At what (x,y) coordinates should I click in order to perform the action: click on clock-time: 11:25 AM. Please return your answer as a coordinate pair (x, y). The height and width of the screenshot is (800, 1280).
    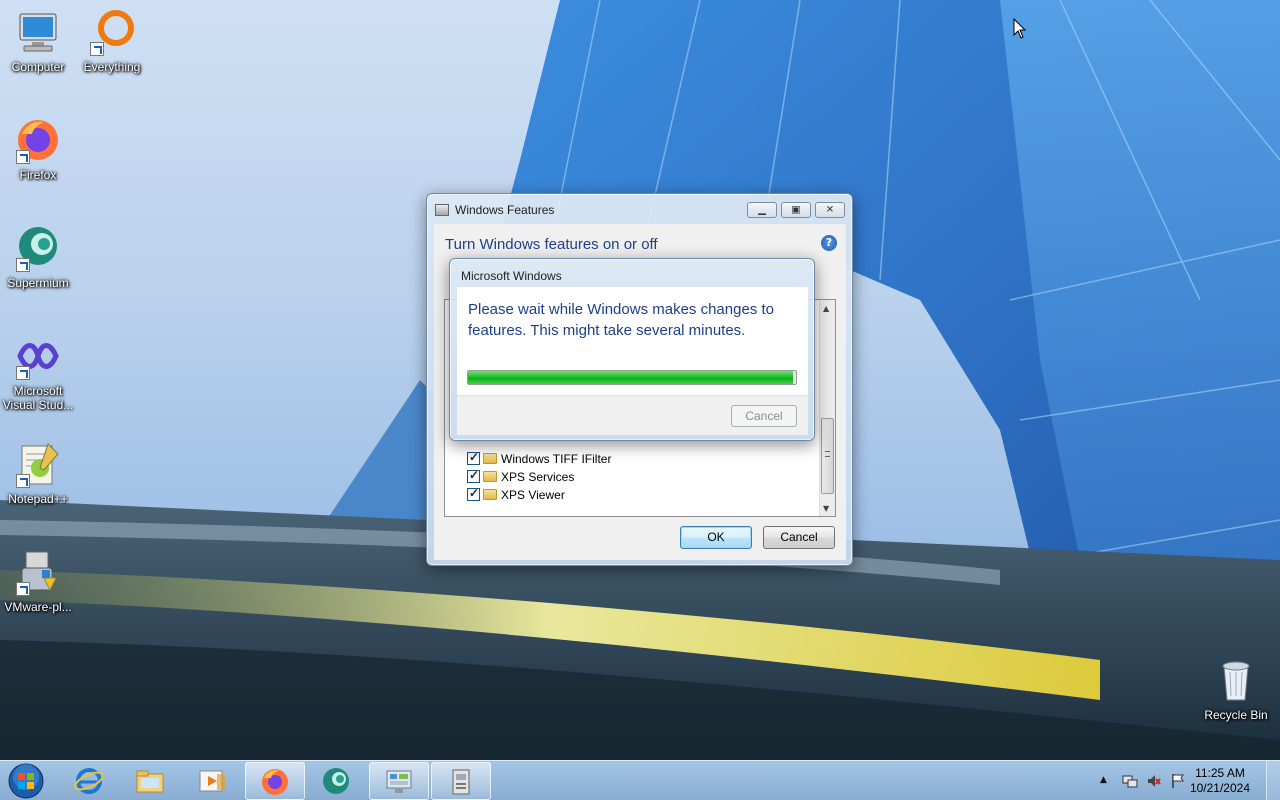
    Looking at the image, I should click on (1220, 773).